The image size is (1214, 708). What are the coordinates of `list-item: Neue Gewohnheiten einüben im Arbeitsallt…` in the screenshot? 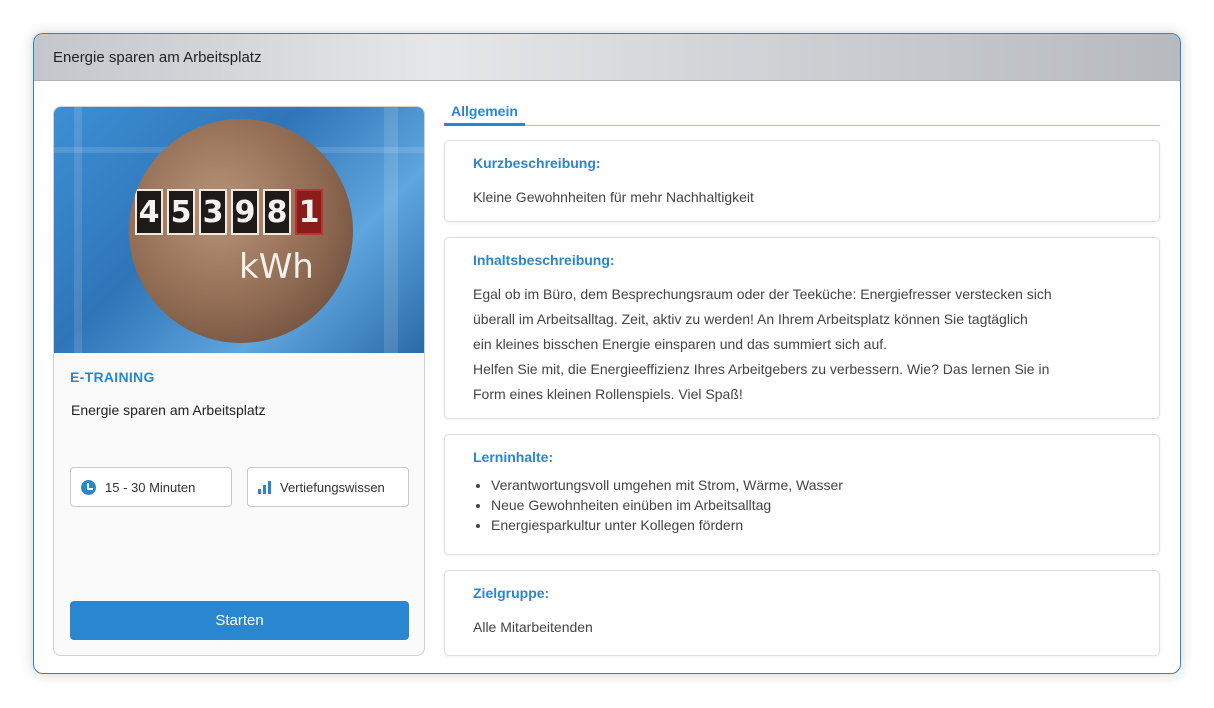 It's located at (811, 505).